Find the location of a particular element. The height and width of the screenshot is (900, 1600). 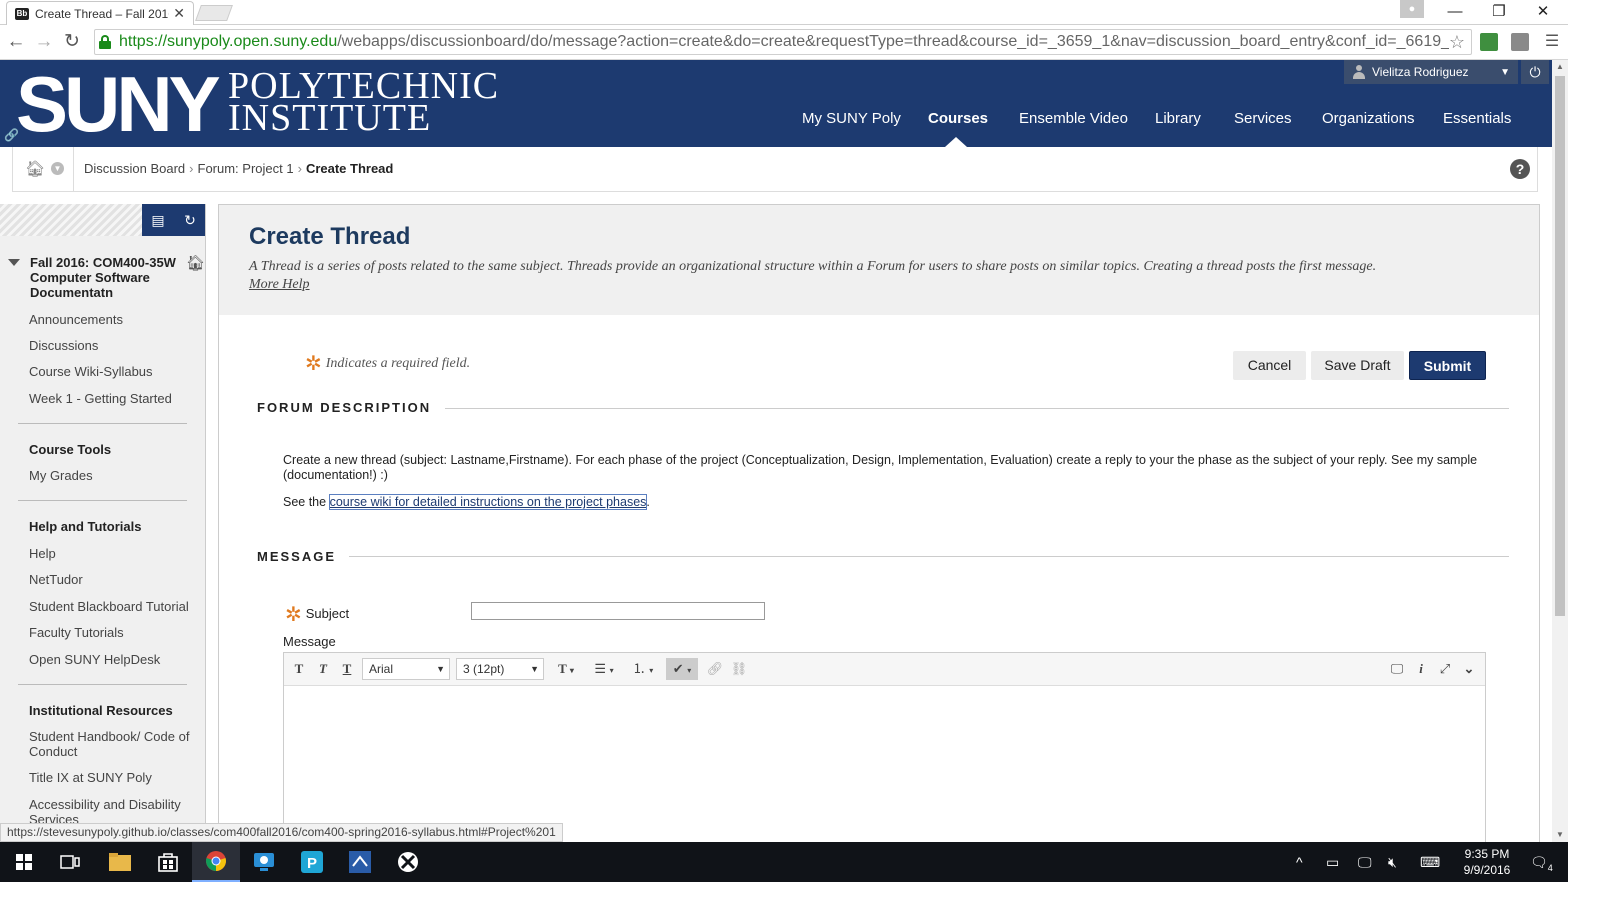

show-hidden-icons-icon: ^ is located at coordinates (1299, 862).